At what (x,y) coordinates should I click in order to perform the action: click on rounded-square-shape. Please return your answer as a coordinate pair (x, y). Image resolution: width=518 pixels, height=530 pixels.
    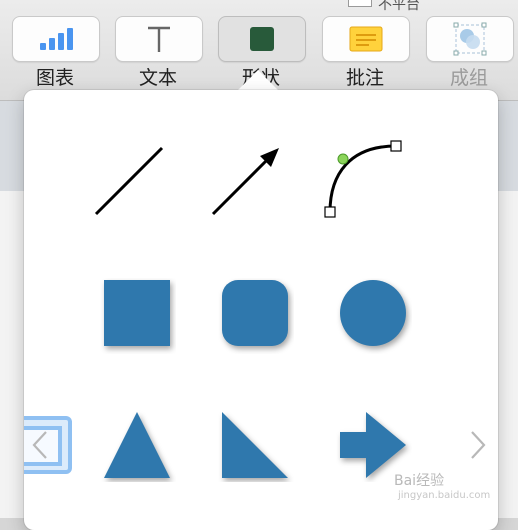
    Looking at the image, I should click on (256, 316).